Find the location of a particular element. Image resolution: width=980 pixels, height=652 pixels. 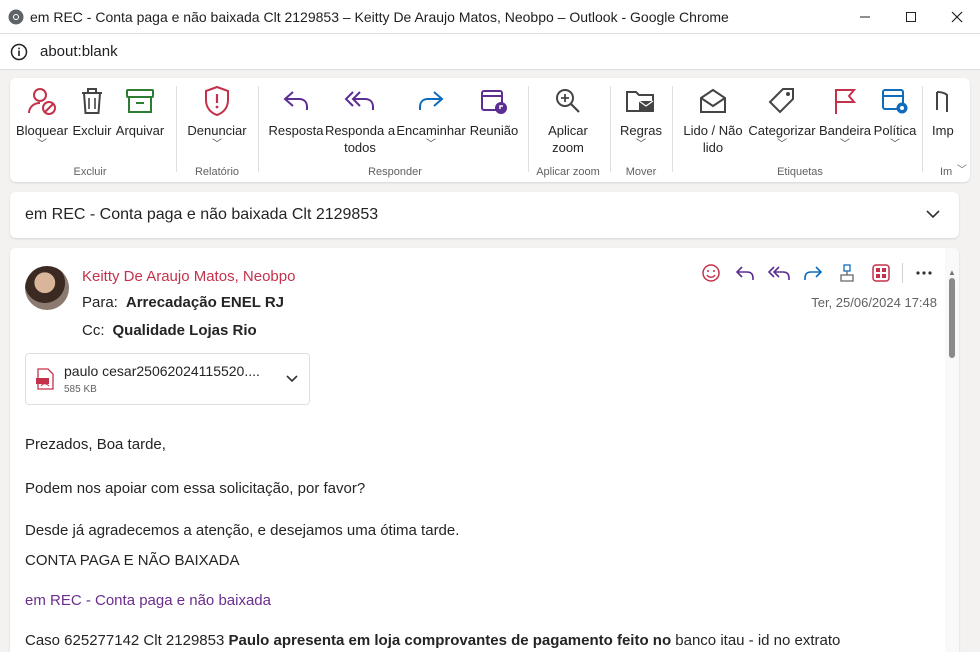

scroll-up-icon: ▲ is located at coordinates (952, 272).